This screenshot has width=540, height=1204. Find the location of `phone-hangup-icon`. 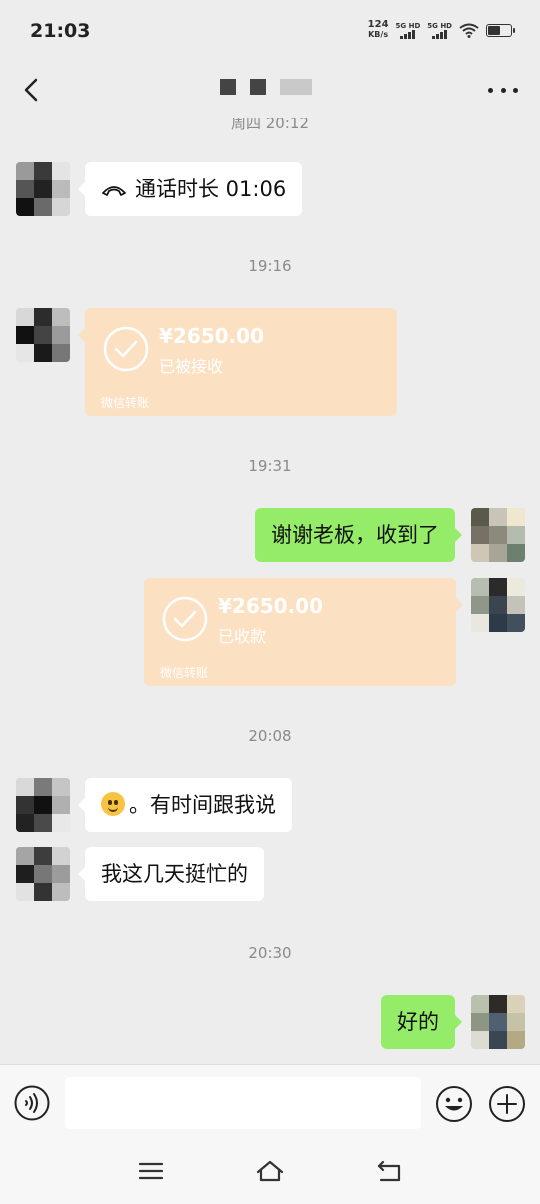

phone-hangup-icon is located at coordinates (114, 191).